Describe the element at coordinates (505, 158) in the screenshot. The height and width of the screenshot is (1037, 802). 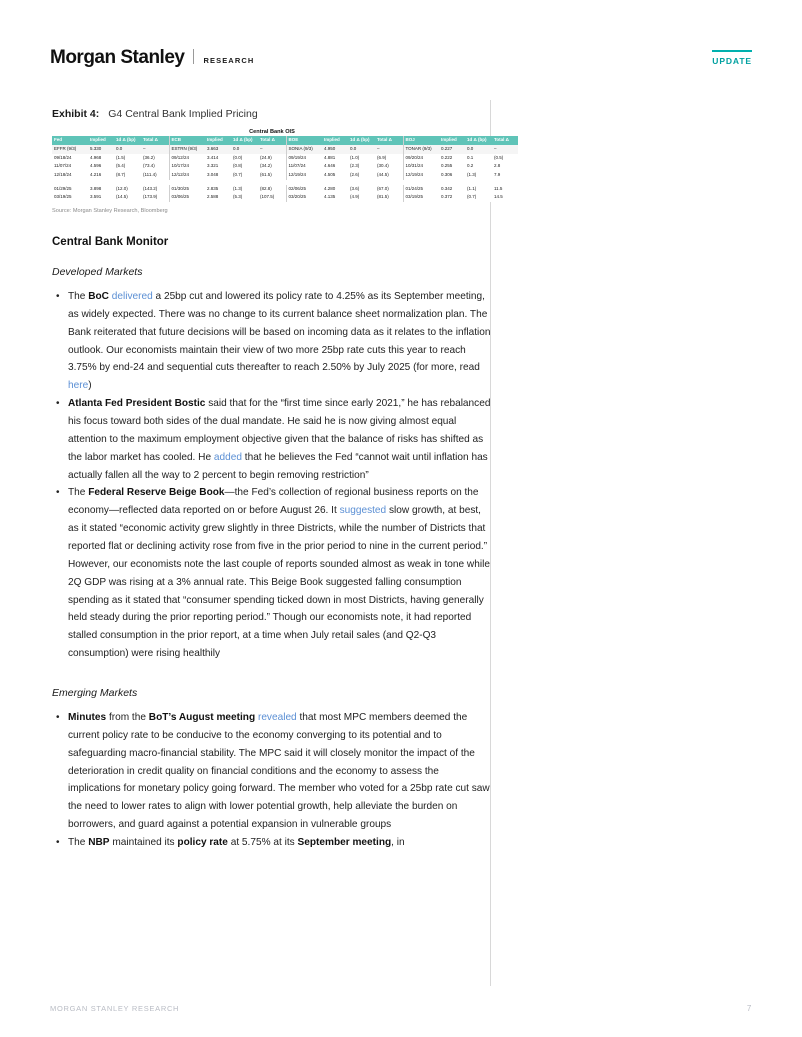
I see `table-cell: (0.5)` at that location.